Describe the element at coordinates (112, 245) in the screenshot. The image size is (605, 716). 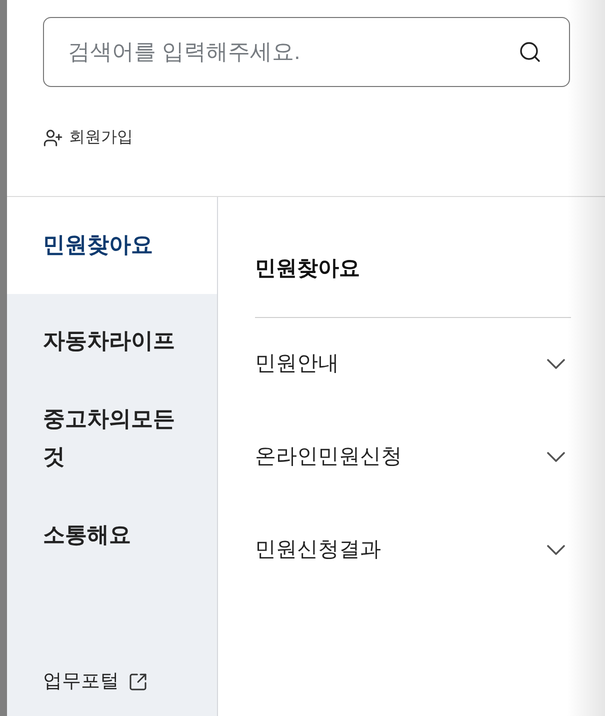
I see `category-tab: 민원찾아요` at that location.